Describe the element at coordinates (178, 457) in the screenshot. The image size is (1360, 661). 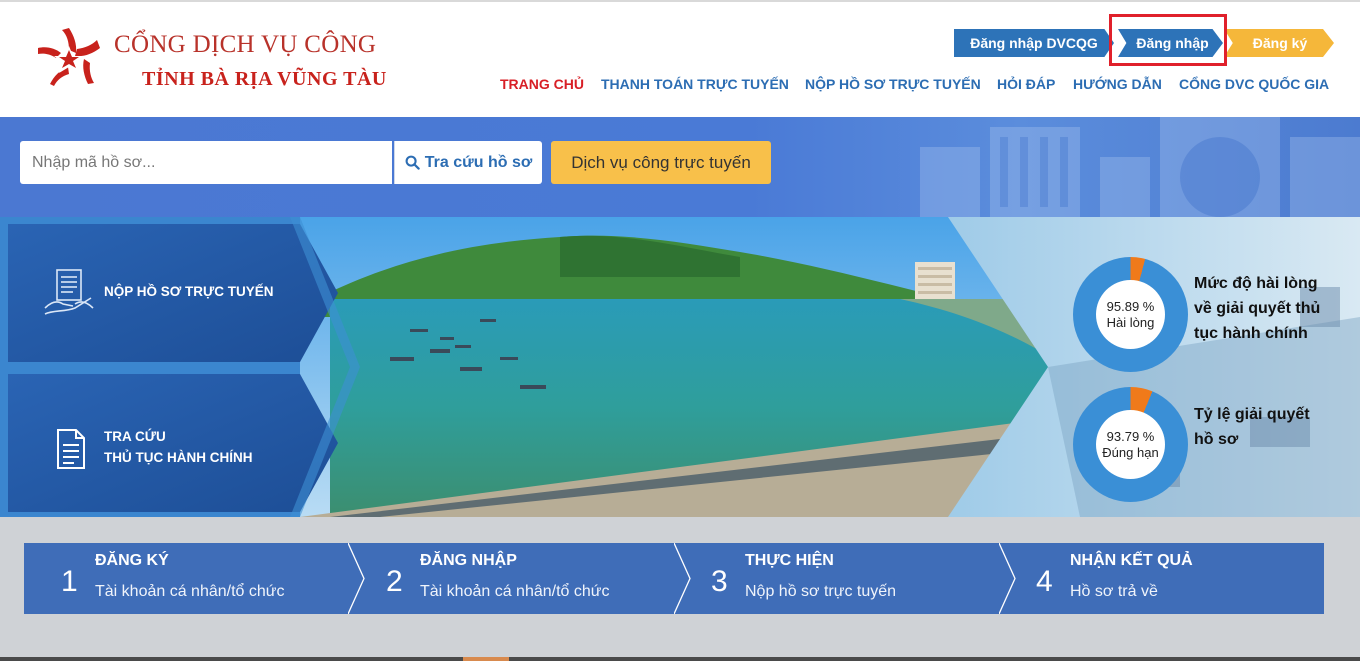
I see `procedure-lookup-label-2: THỦ TỤC HÀNH CHÍNH` at that location.